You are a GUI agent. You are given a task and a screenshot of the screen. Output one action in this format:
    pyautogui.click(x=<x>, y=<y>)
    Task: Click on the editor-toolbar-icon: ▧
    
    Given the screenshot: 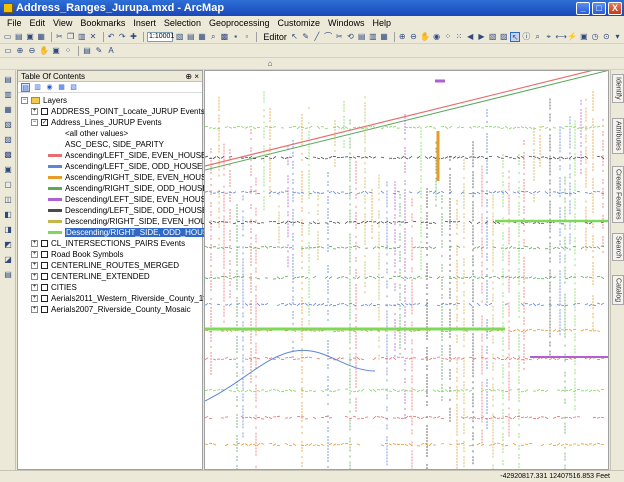 What is the action you would take?
    pyautogui.click(x=179, y=37)
    